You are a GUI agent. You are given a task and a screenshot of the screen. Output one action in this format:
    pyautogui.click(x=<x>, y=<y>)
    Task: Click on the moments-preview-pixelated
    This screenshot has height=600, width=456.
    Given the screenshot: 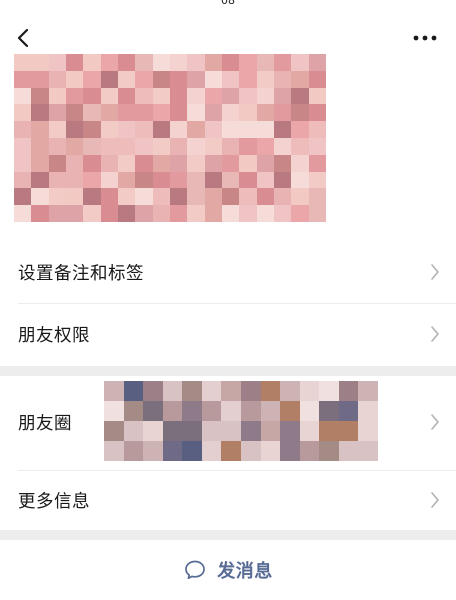 What is the action you would take?
    pyautogui.click(x=241, y=421)
    